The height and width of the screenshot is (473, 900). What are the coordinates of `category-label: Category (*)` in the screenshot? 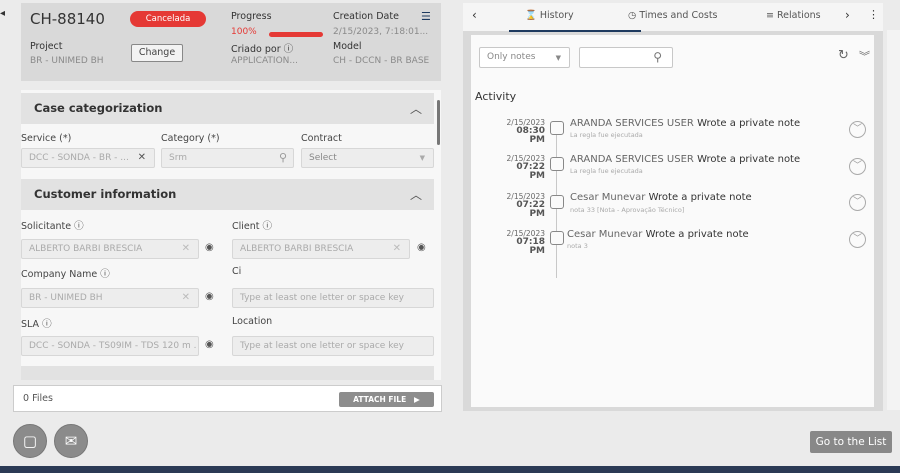 It's located at (190, 138).